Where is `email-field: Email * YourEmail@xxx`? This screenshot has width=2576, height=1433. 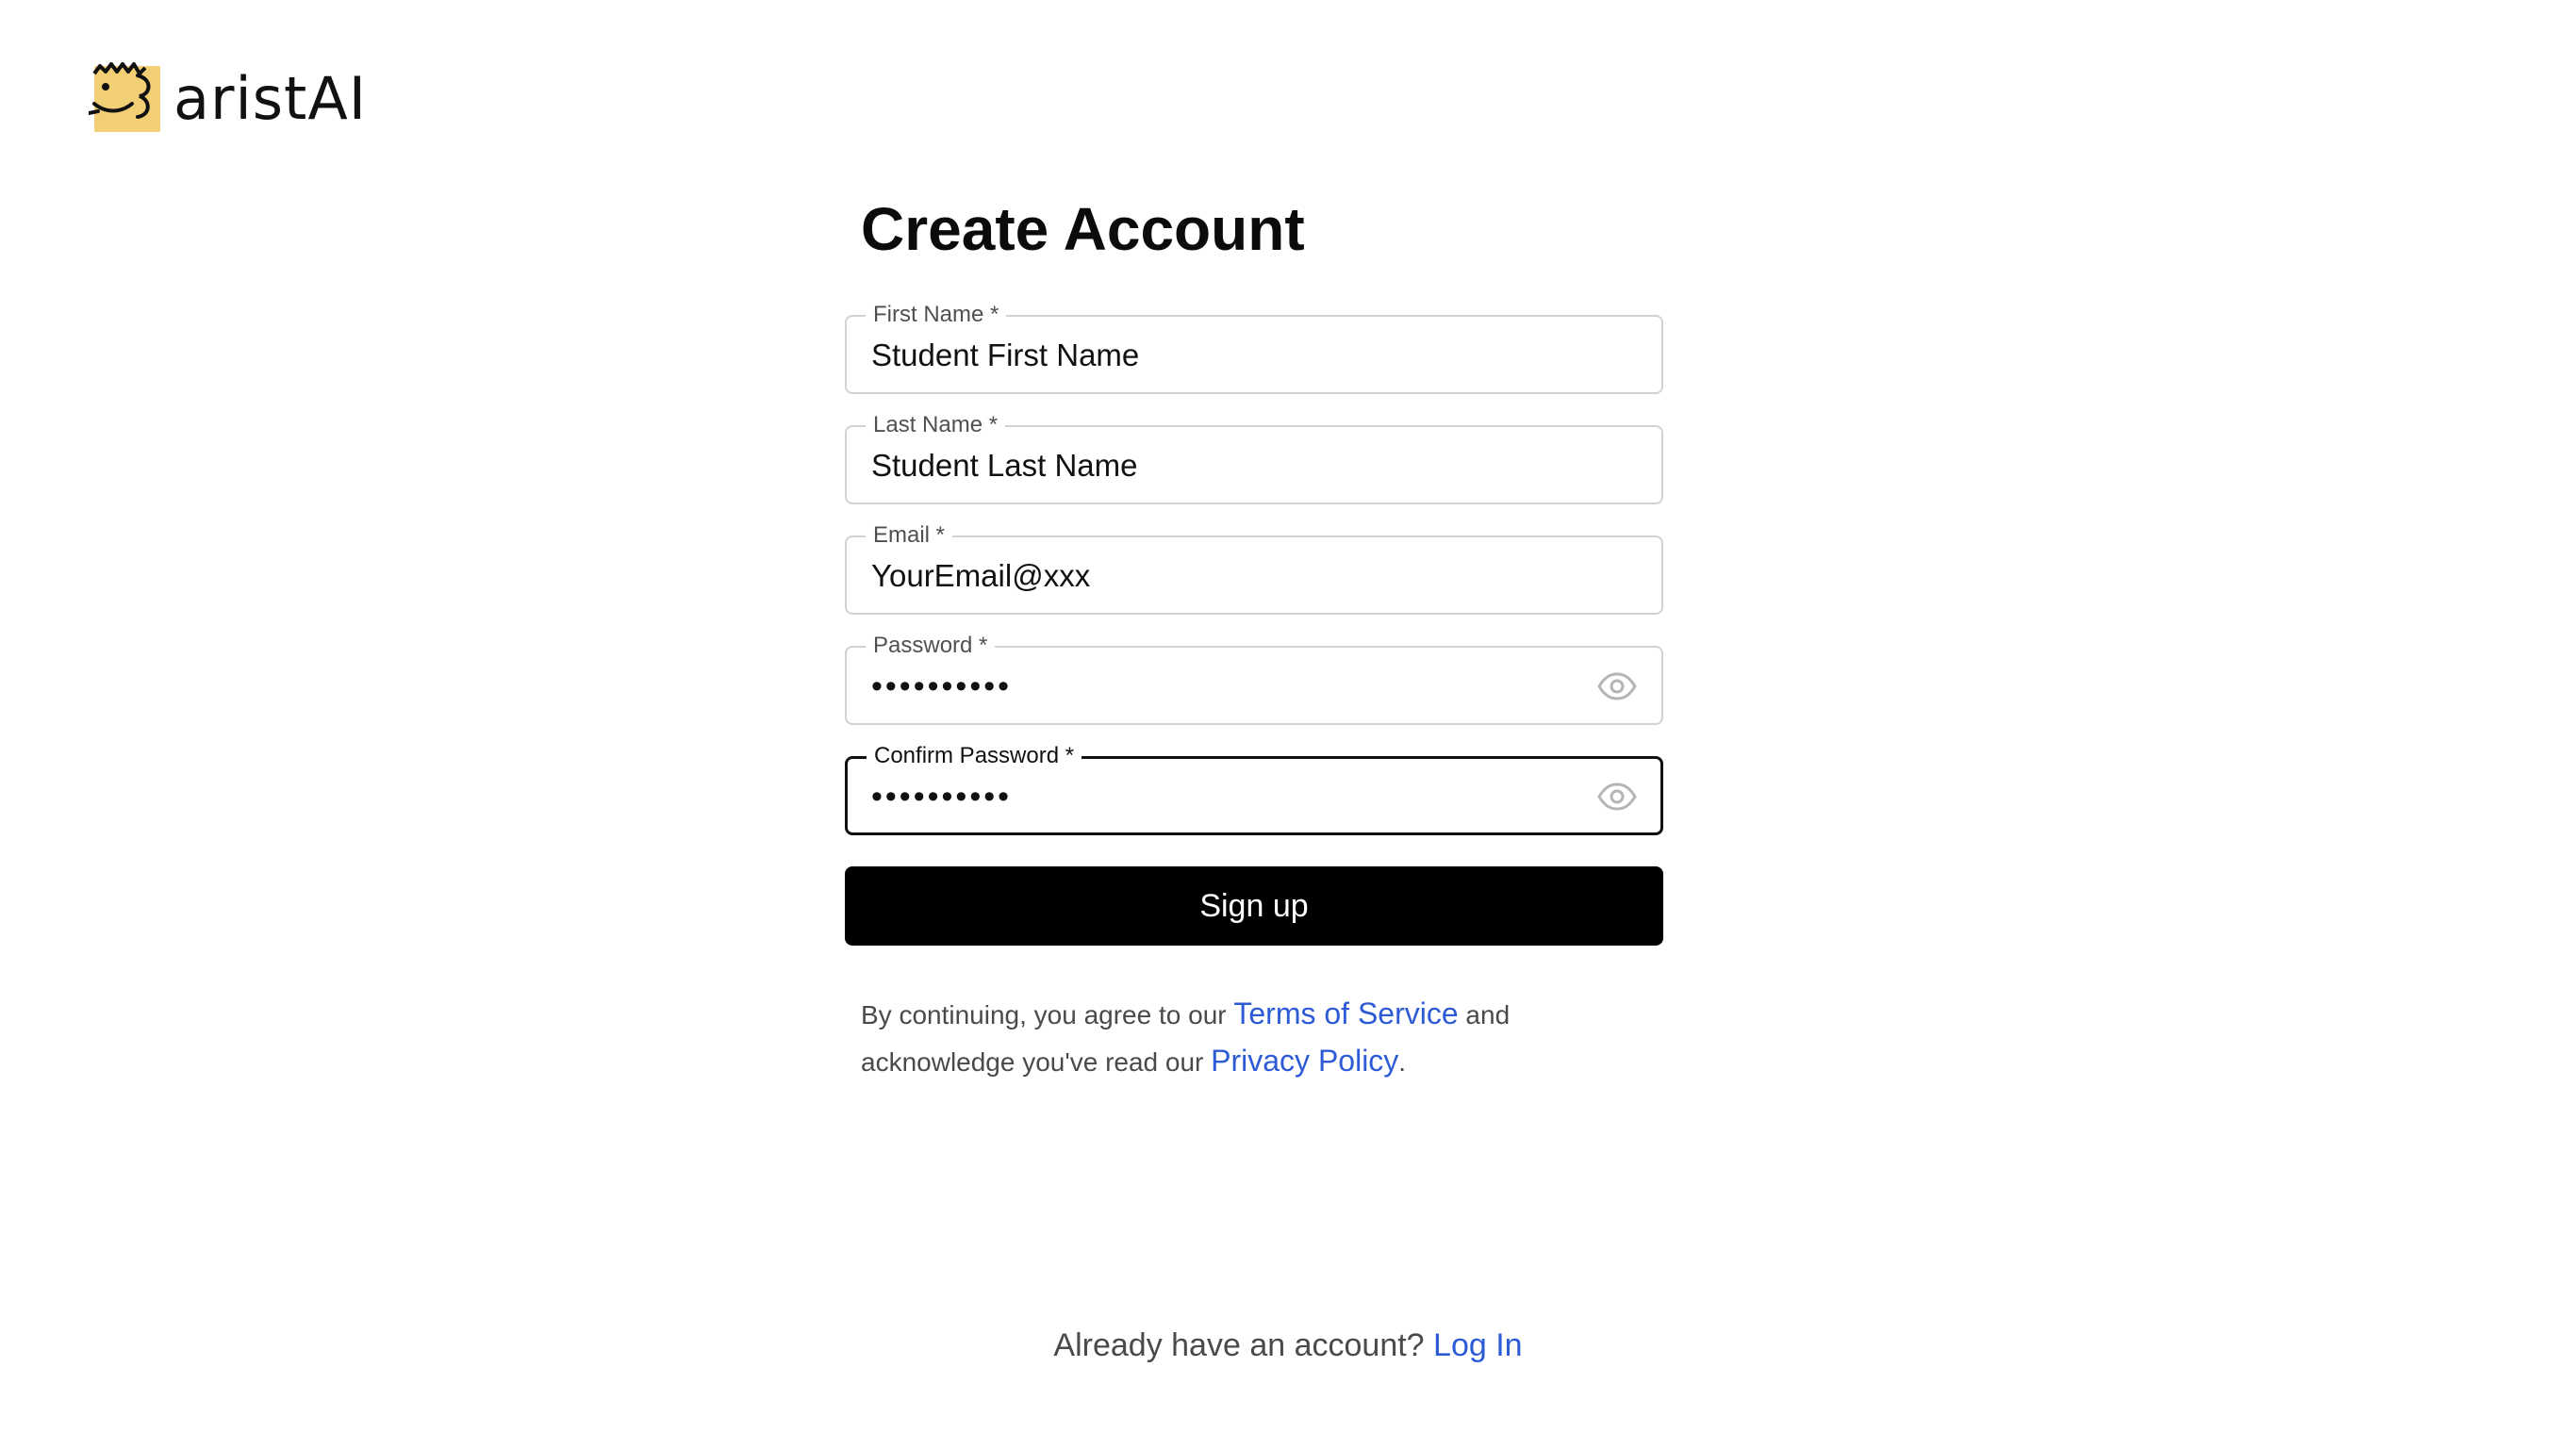 email-field: Email * YourEmail@xxx is located at coordinates (1254, 568).